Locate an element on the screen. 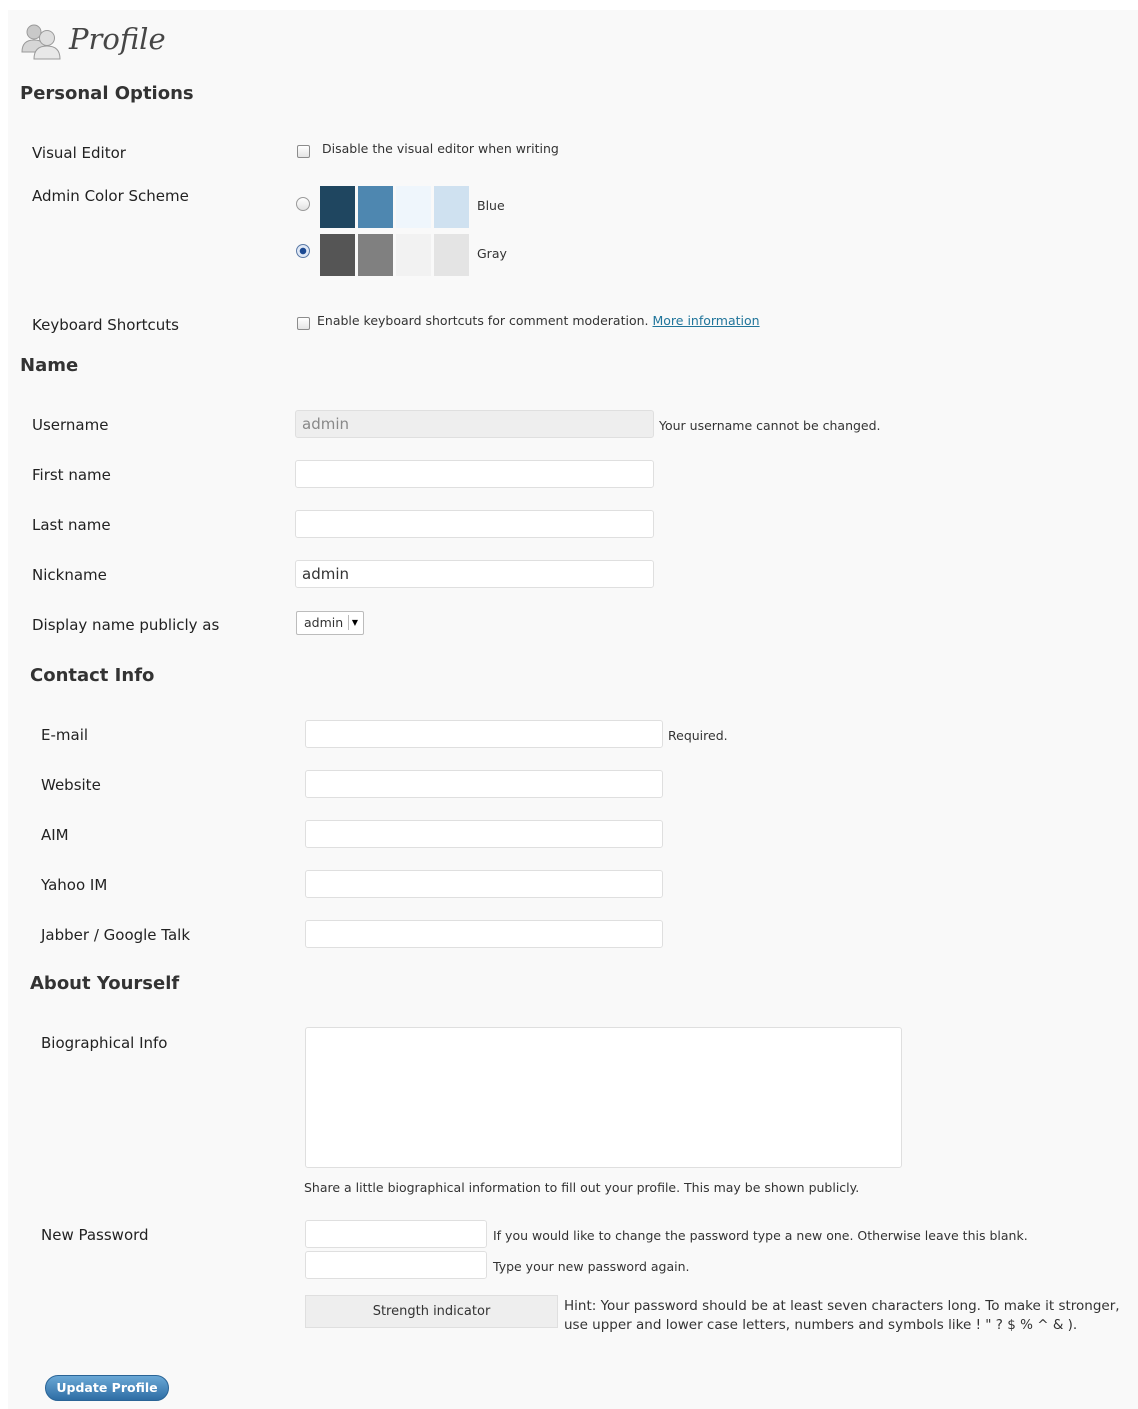 This screenshot has height=1409, width=1138. email-required-note: Required. is located at coordinates (698, 735).